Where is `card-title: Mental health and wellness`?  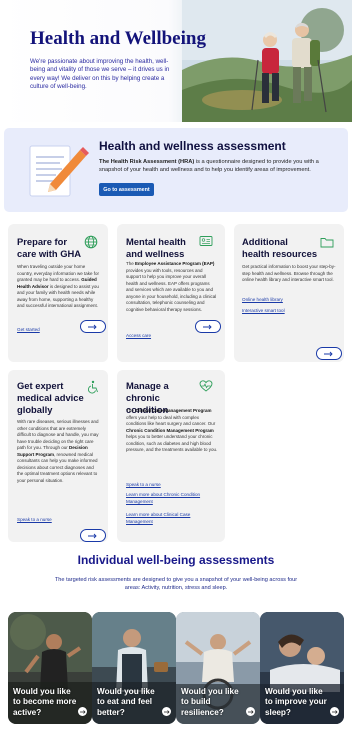
card-title: Mental health and wellness is located at coordinates (156, 247).